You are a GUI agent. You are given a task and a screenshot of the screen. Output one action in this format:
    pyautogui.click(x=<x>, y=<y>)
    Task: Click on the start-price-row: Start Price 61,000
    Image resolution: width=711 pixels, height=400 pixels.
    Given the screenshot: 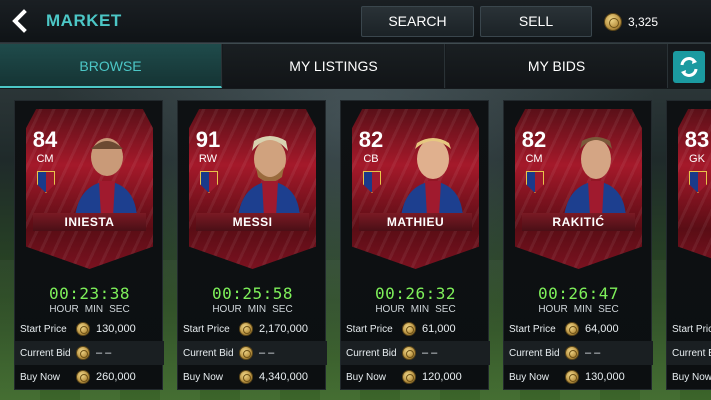 What is the action you would take?
    pyautogui.click(x=415, y=329)
    